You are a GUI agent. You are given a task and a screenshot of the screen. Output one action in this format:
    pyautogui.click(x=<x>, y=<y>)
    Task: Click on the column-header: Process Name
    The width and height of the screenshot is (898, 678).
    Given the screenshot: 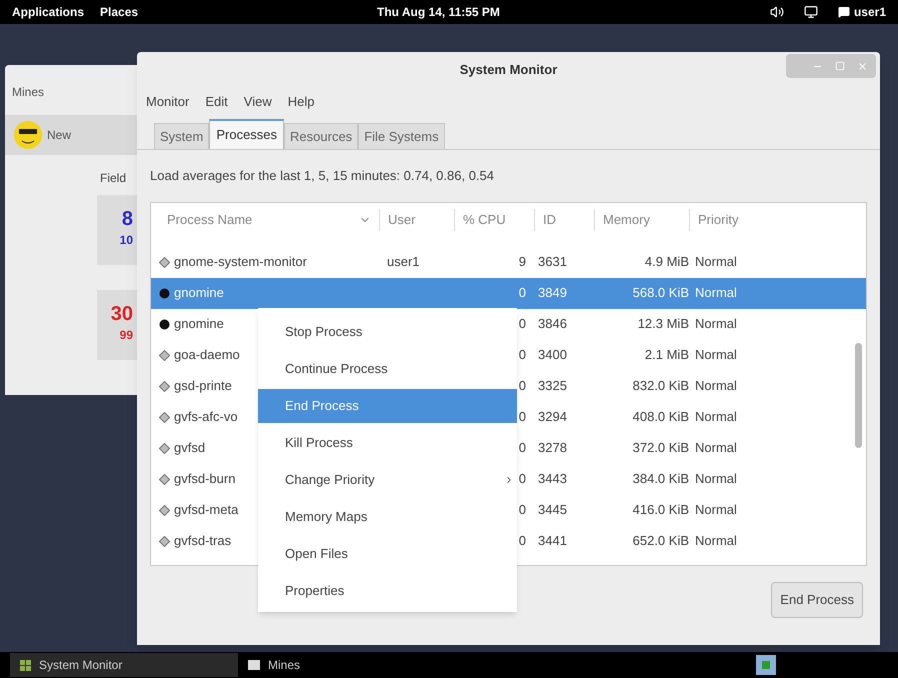 What is the action you would take?
    pyautogui.click(x=269, y=219)
    